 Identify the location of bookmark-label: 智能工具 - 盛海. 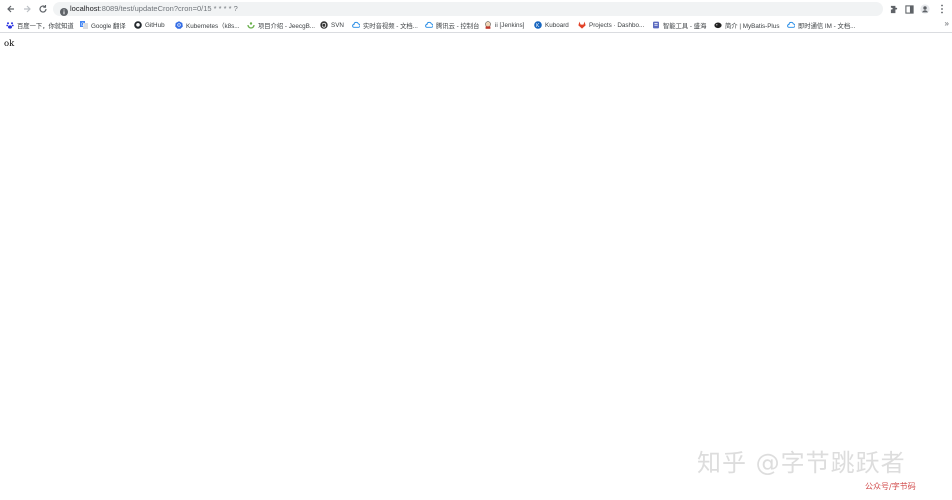
(685, 26).